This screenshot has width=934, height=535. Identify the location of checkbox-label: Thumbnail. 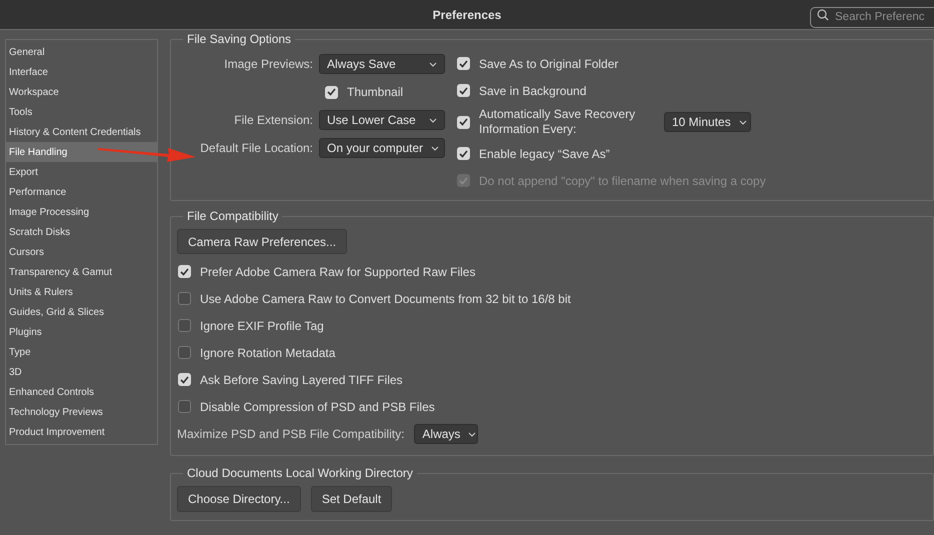
(375, 92).